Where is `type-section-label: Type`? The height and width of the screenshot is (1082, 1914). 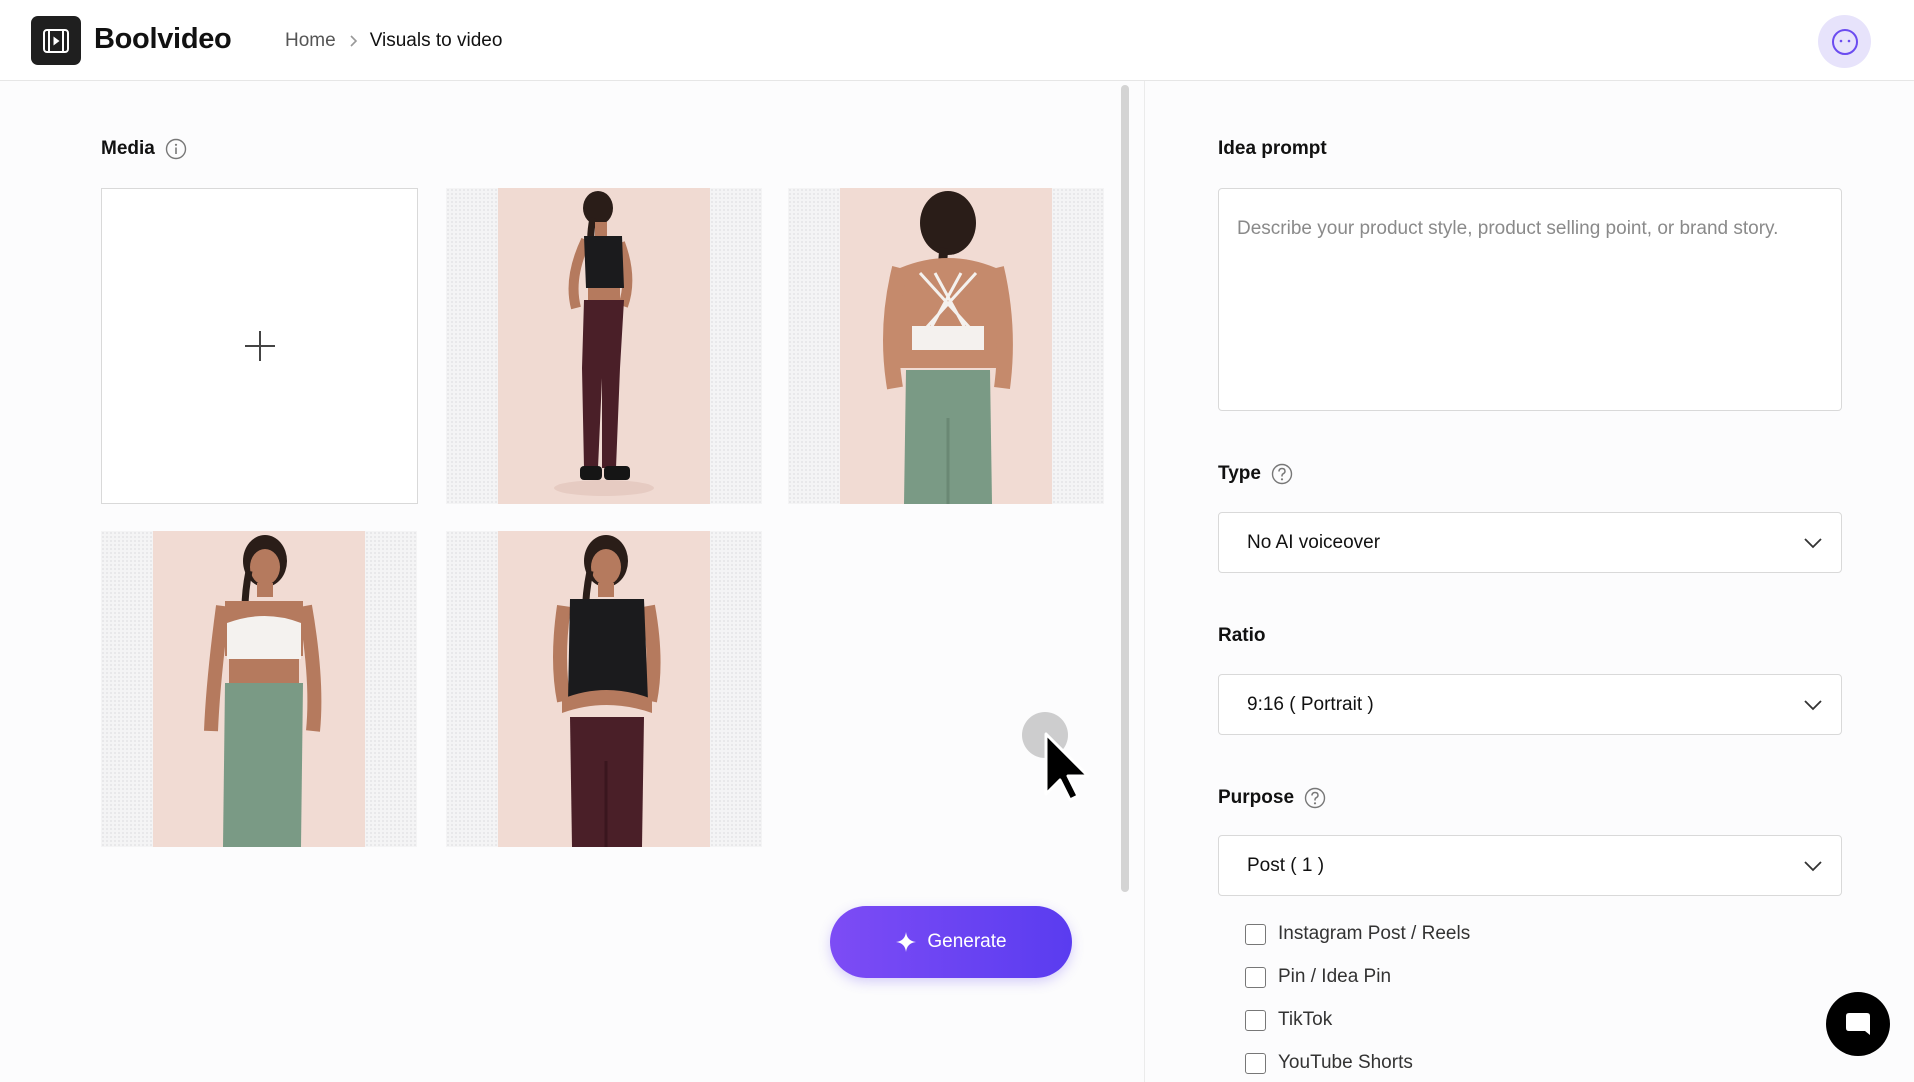 type-section-label: Type is located at coordinates (1255, 474).